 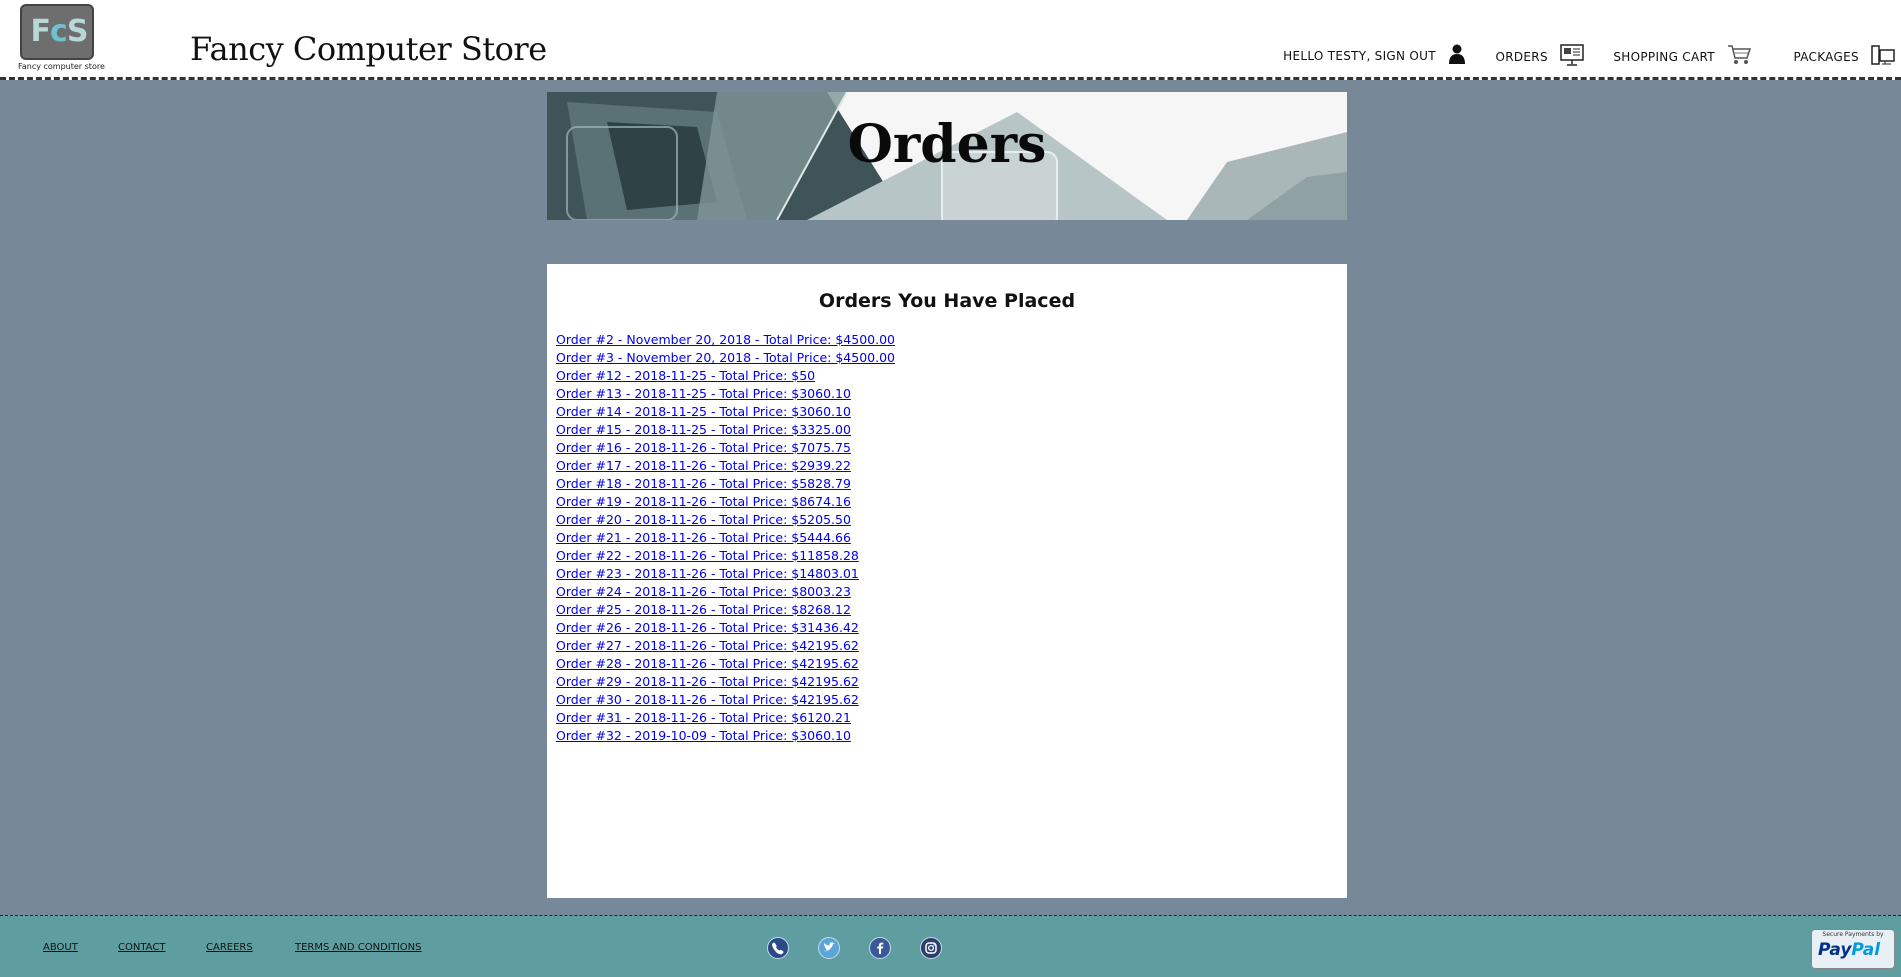 I want to click on phone-icon, so click(x=778, y=948).